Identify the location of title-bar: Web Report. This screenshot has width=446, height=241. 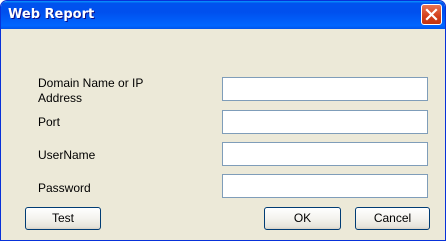
(223, 15).